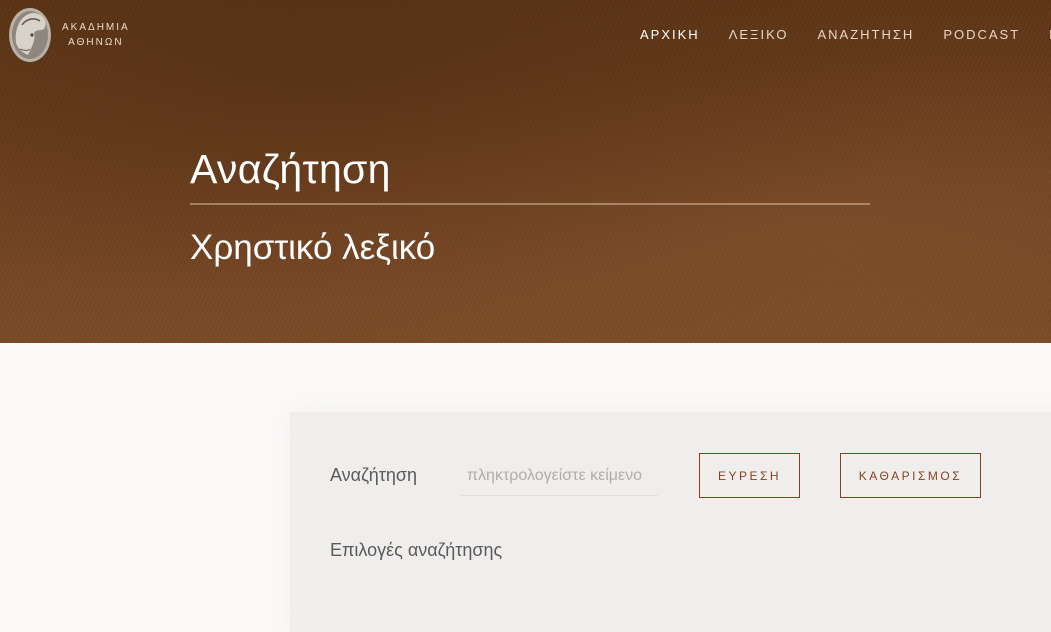 This screenshot has width=1051, height=632. Describe the element at coordinates (416, 550) in the screenshot. I see `search-options-toggle: Επιλογές αναζήτησης` at that location.